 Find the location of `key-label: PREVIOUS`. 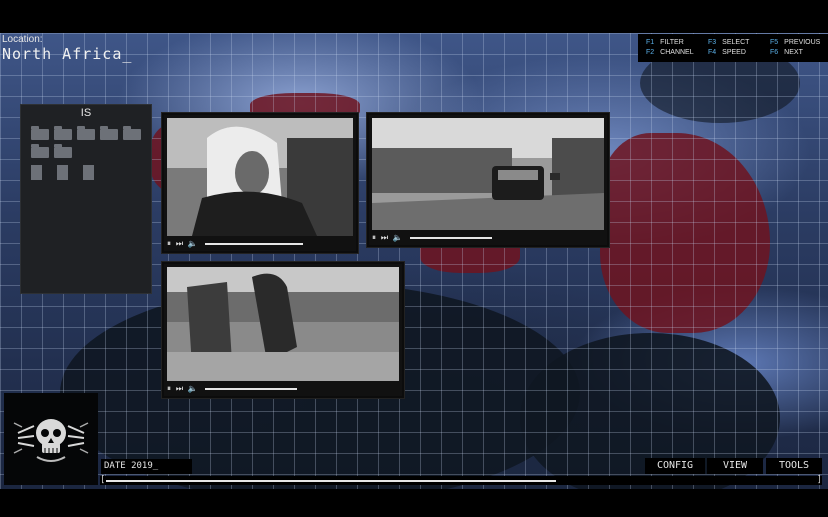

key-label: PREVIOUS is located at coordinates (802, 42).